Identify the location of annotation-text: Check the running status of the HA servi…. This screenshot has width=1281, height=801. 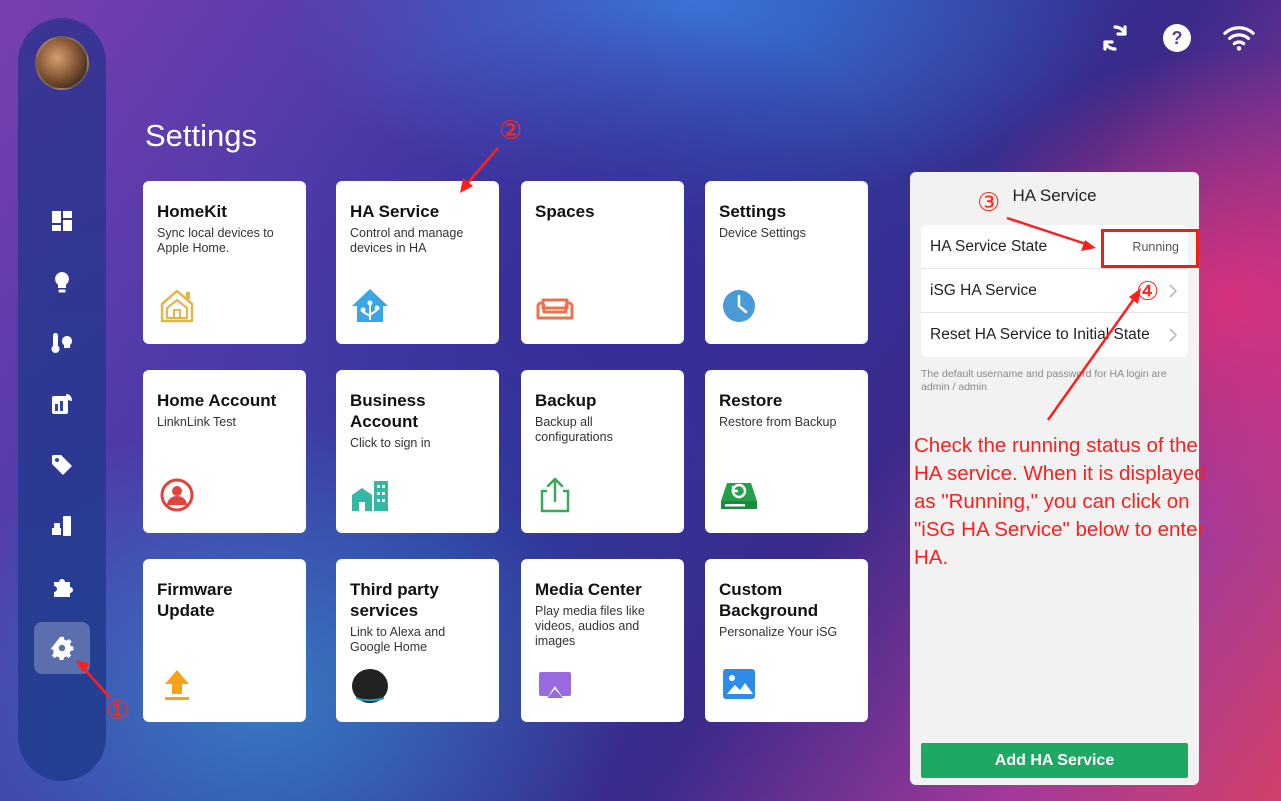
(1060, 501).